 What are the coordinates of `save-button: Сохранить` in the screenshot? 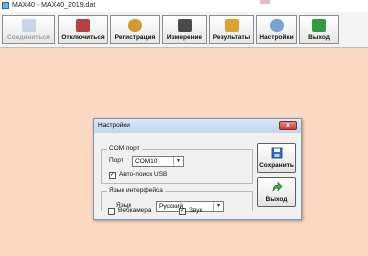 It's located at (276, 158).